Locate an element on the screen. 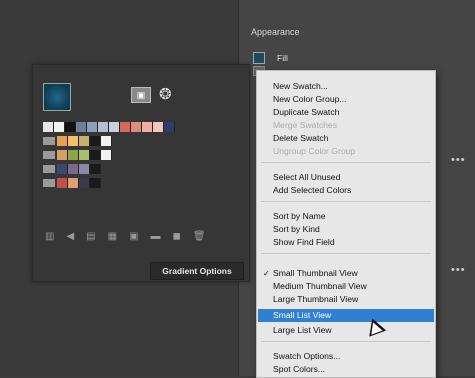 Image resolution: width=475 pixels, height=378 pixels. menu-item-select-all-unused: Select All Unused is located at coordinates (306, 177).